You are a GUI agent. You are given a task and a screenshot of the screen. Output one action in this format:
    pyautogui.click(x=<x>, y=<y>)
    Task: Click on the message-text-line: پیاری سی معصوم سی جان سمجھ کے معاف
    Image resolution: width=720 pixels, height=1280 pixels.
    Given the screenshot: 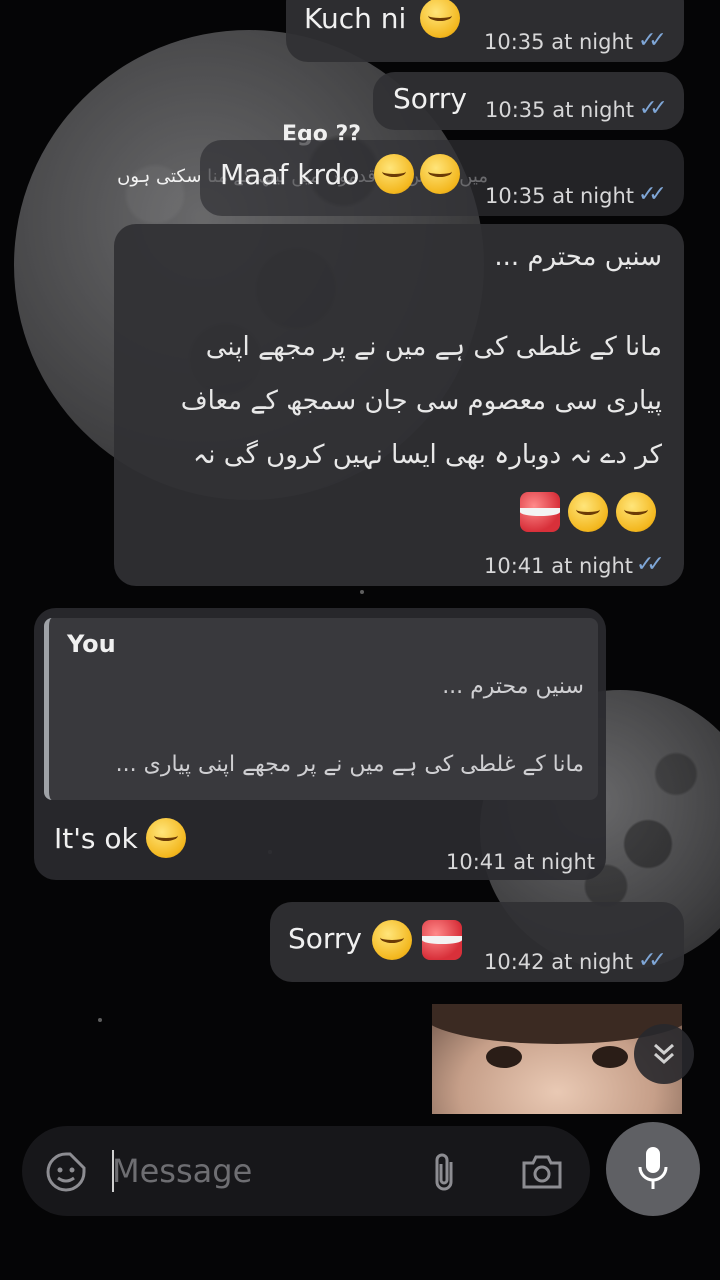 What is the action you would take?
    pyautogui.click(x=421, y=401)
    